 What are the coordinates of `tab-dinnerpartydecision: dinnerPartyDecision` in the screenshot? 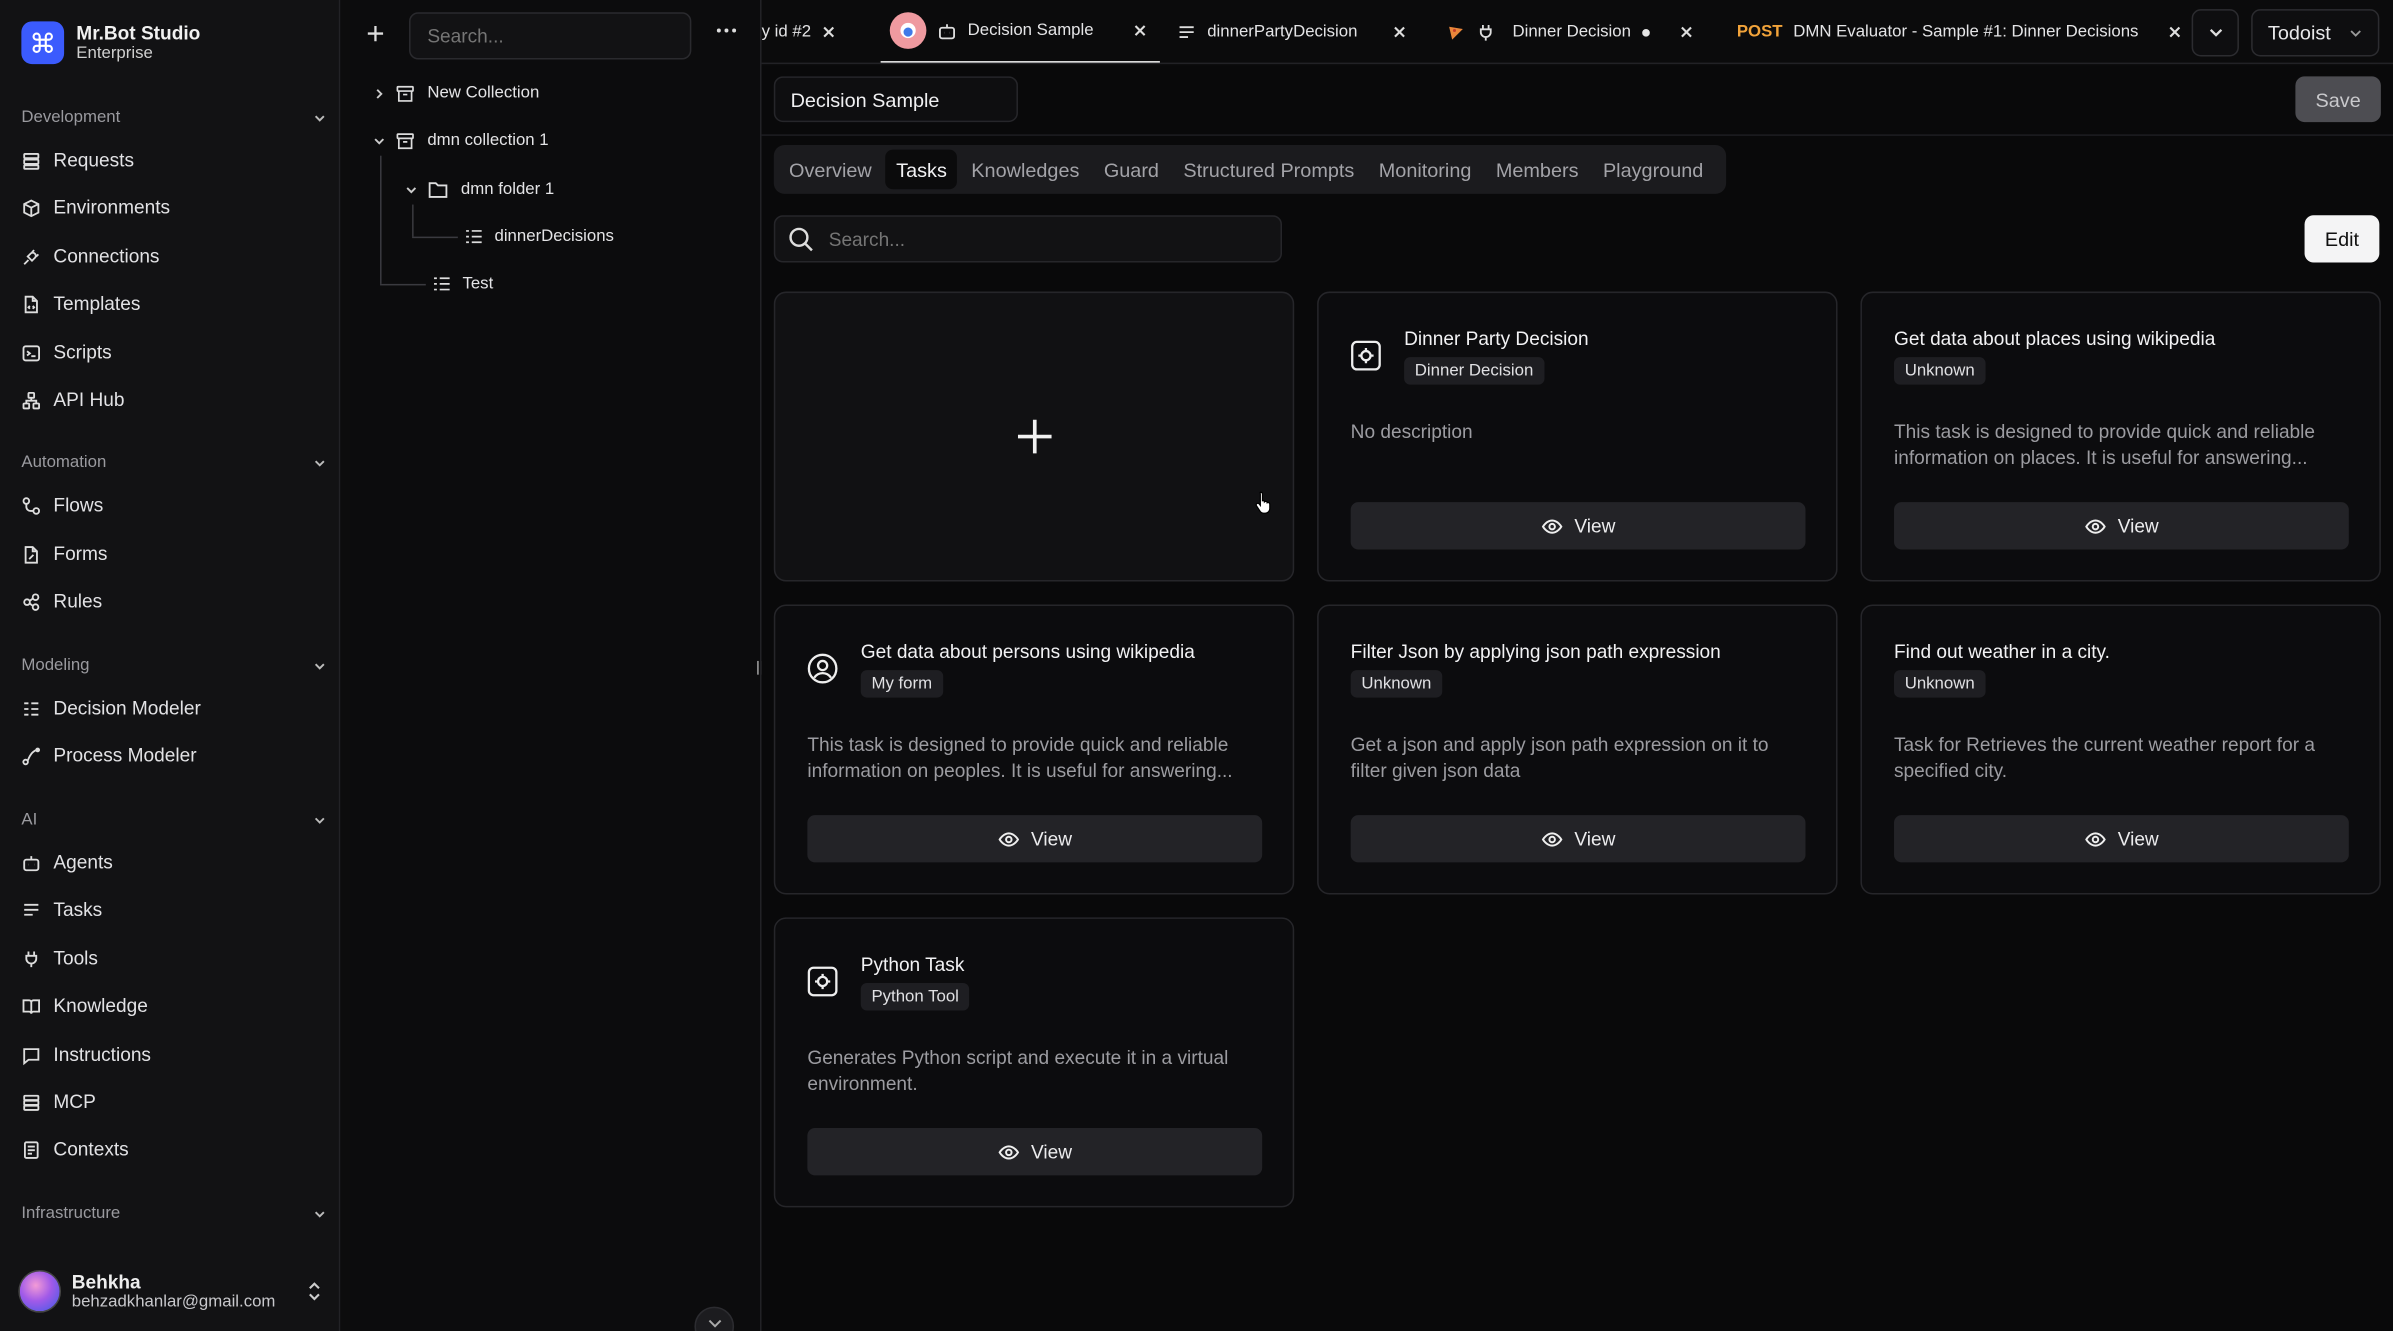 It's located at (1292, 31).